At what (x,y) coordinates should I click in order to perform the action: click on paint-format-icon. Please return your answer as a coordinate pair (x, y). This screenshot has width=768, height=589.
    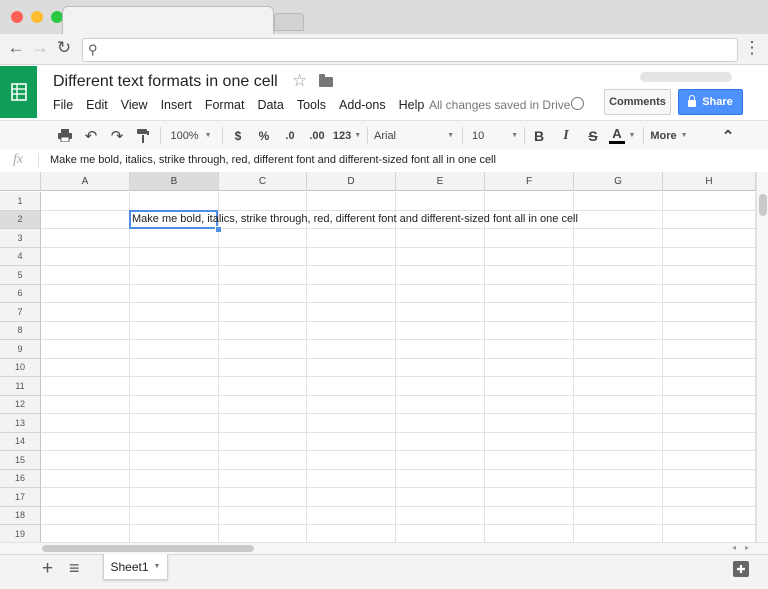
    Looking at the image, I should click on (143, 135).